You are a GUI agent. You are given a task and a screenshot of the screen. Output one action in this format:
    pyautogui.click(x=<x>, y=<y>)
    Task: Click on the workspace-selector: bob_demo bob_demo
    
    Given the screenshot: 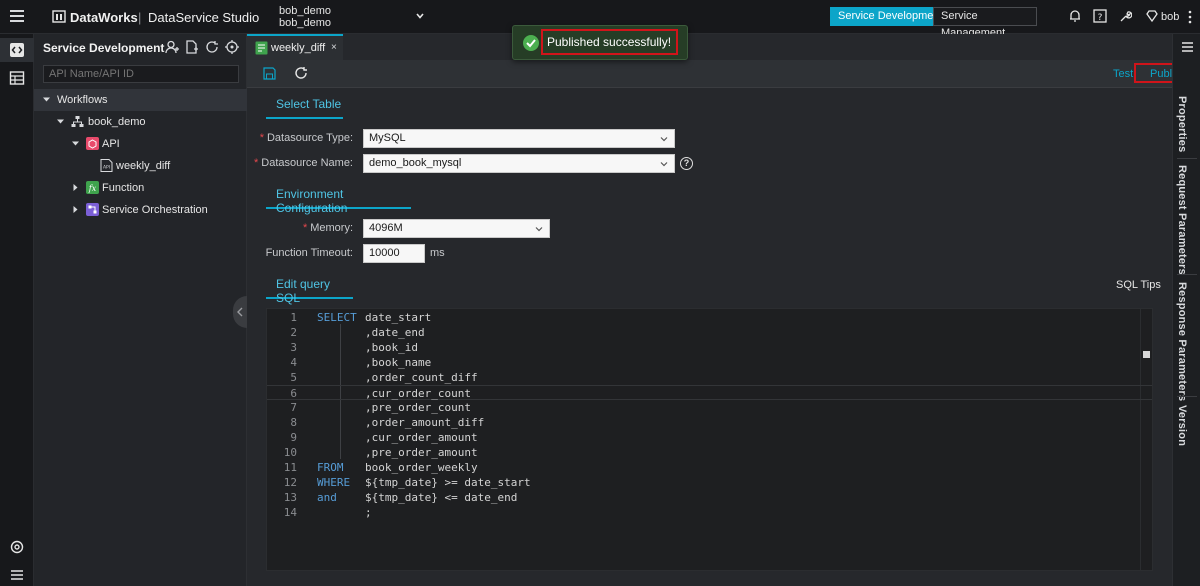 What is the action you would take?
    pyautogui.click(x=305, y=17)
    